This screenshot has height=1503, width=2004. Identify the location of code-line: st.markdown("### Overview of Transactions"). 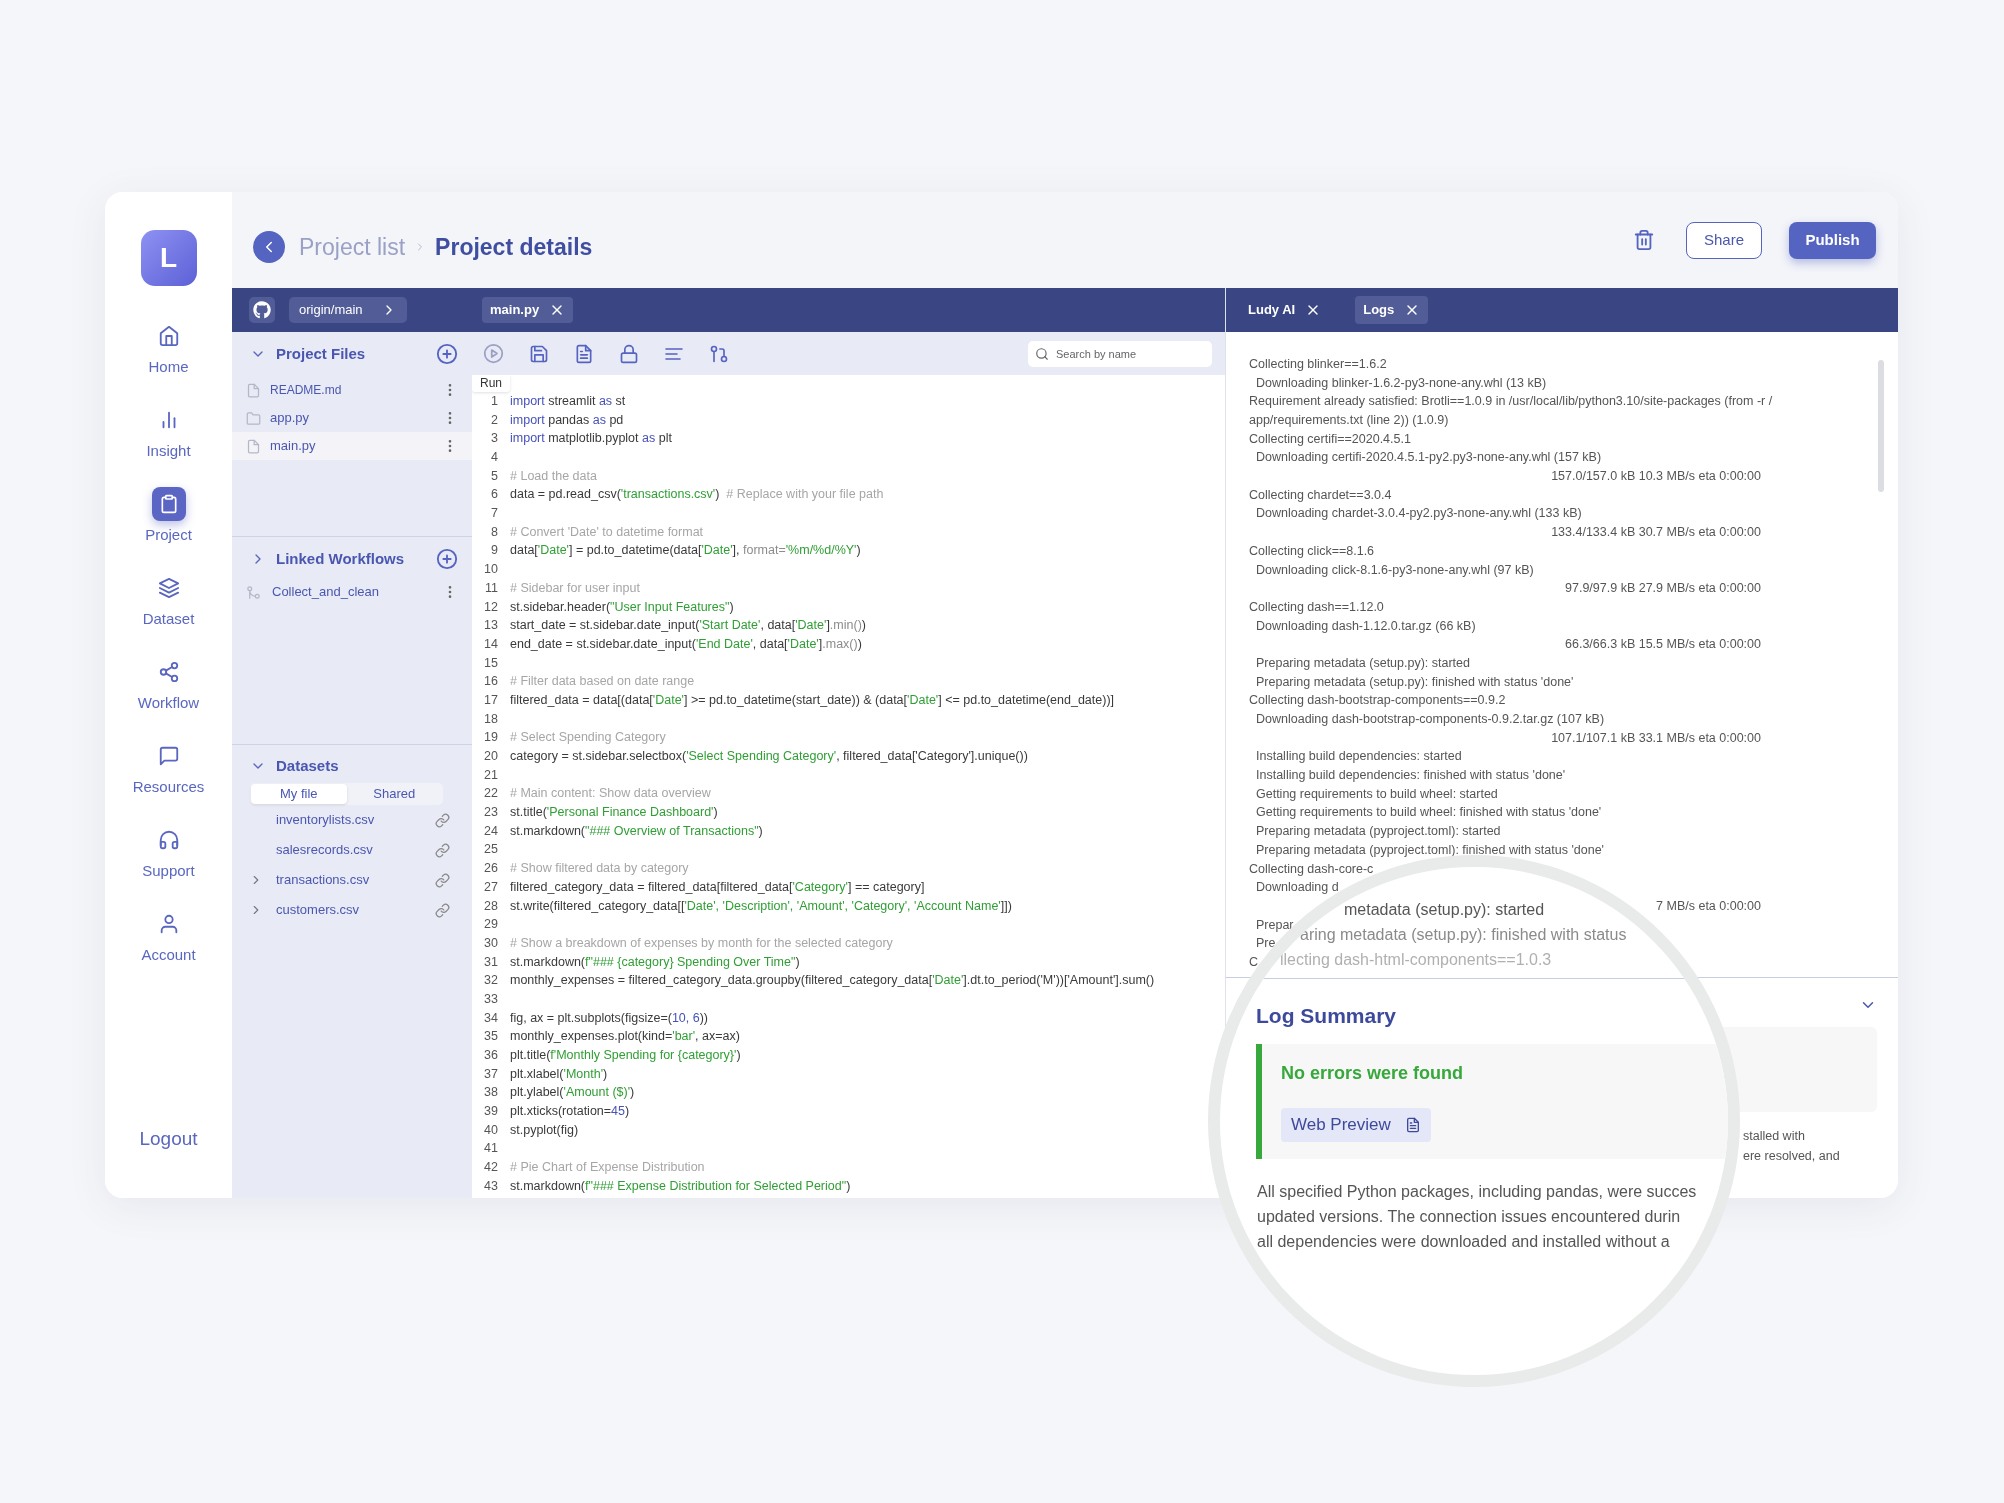
(636, 831).